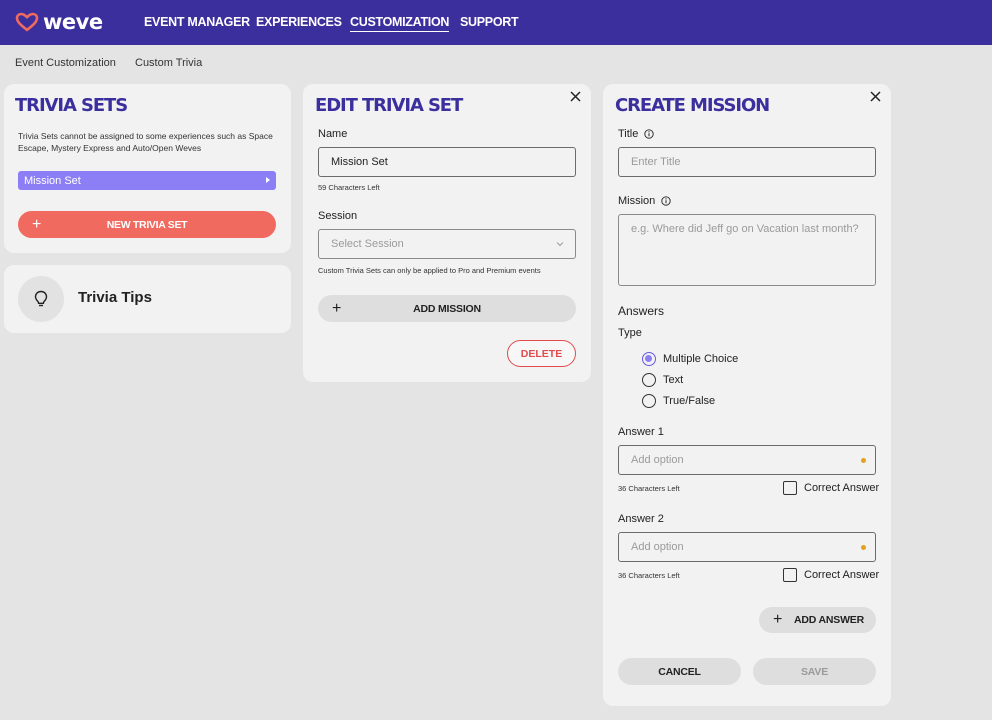 The height and width of the screenshot is (720, 992). I want to click on nav-support: SUPPORT, so click(489, 22).